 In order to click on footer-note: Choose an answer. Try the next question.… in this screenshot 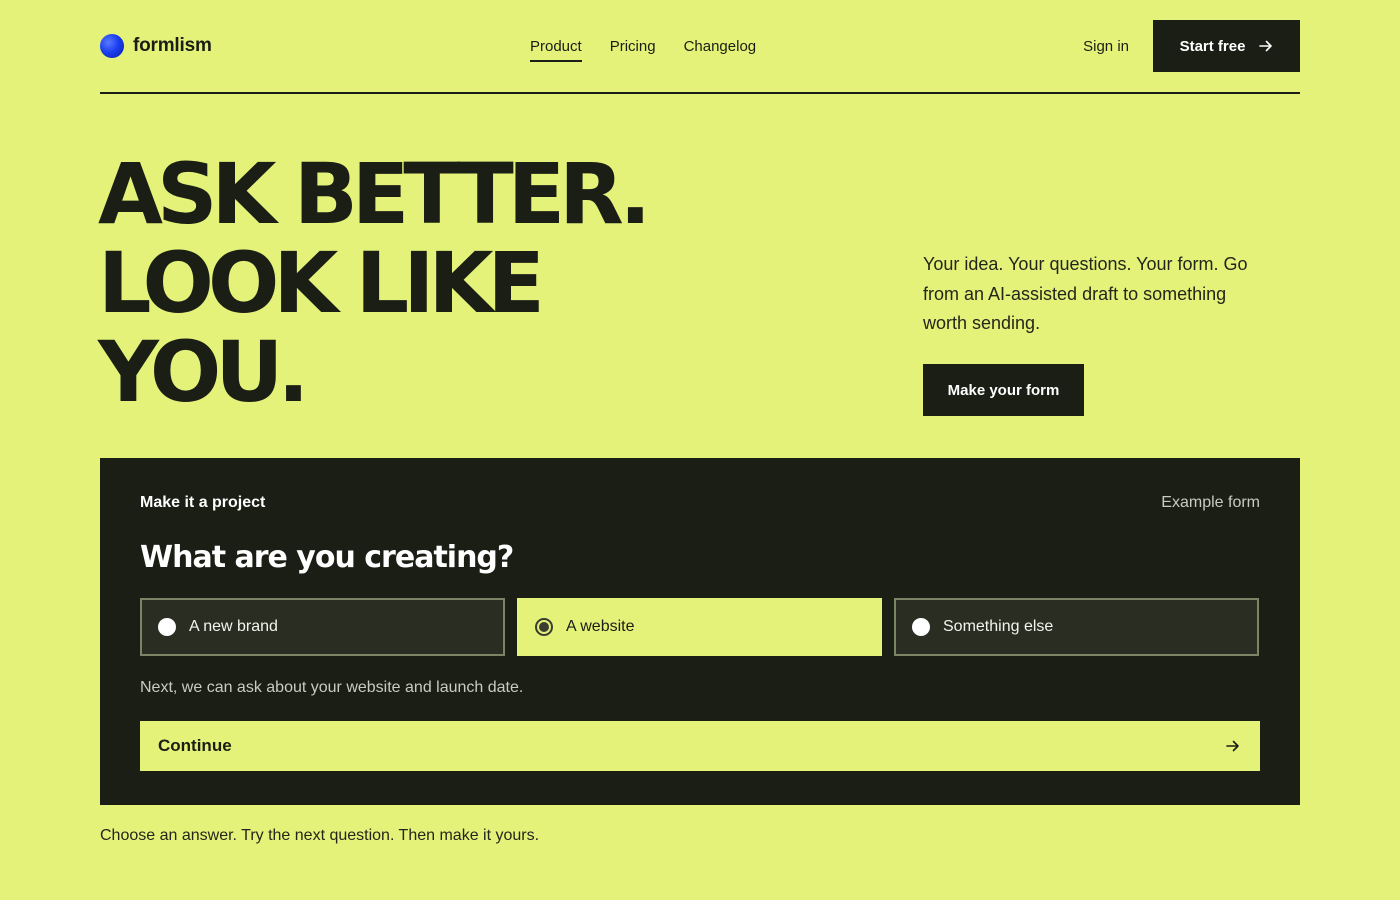, I will do `click(320, 835)`.